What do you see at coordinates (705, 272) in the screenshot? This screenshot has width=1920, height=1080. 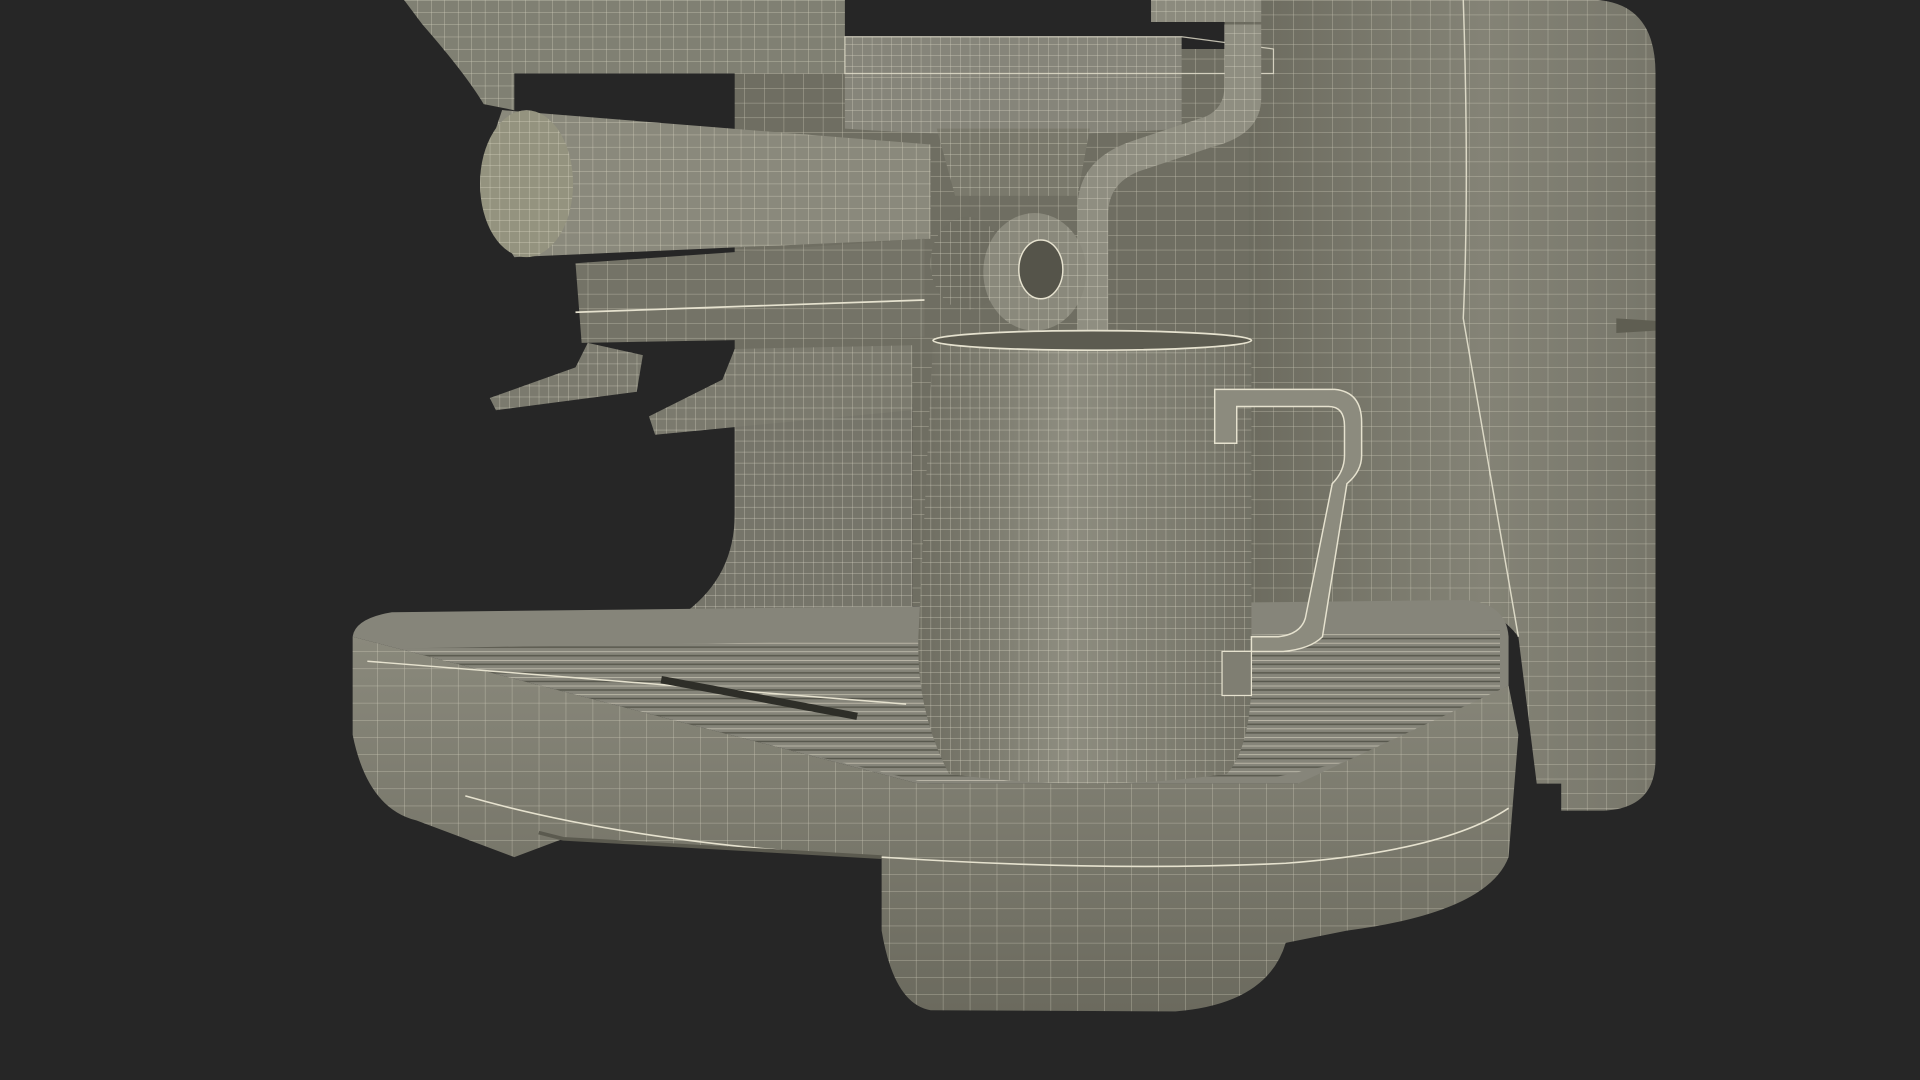 I see `portafilter` at bounding box center [705, 272].